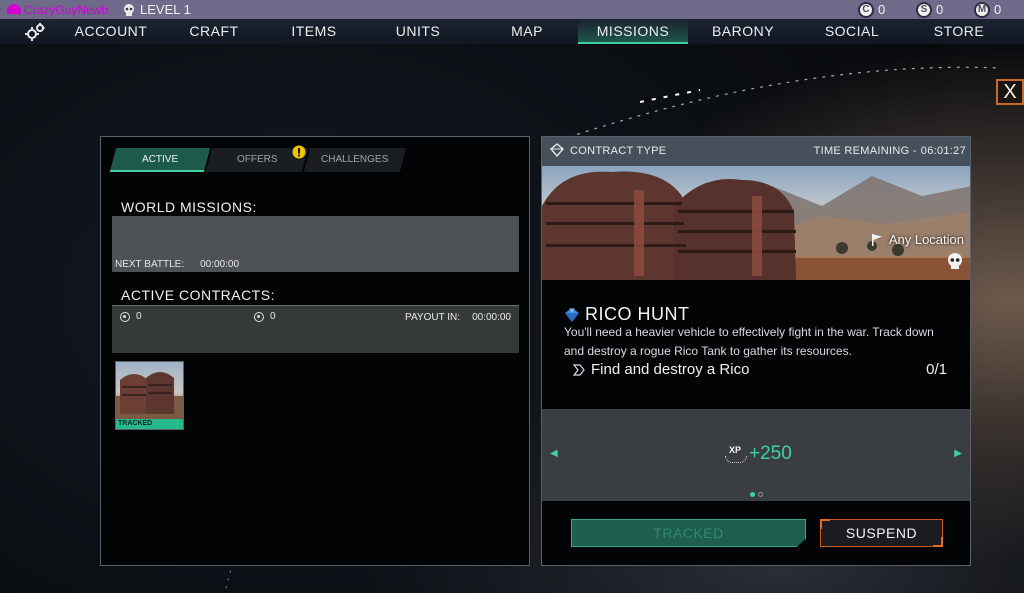 The image size is (1024, 593). I want to click on carousel-dots, so click(756, 494).